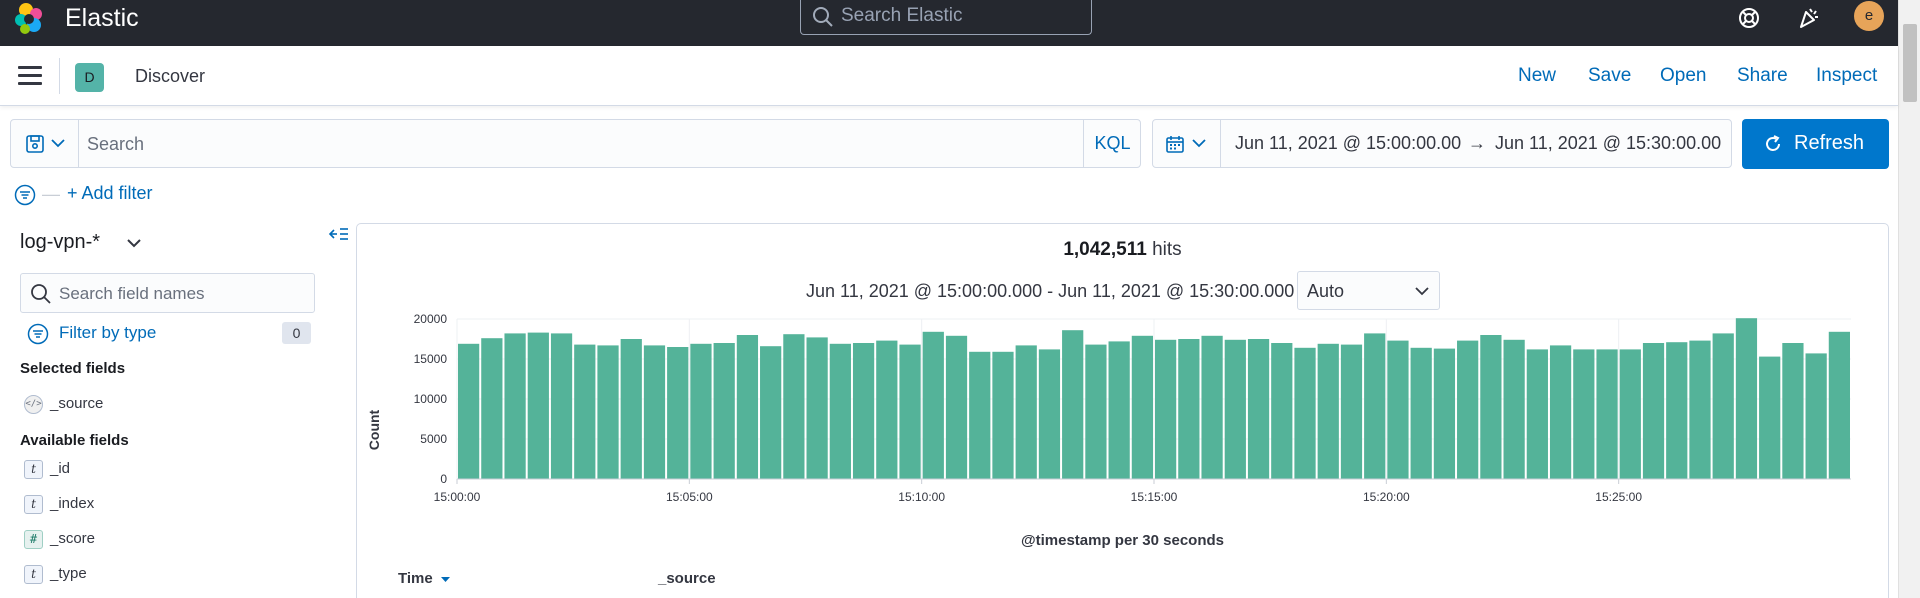 The image size is (1920, 598). Describe the element at coordinates (537, 144) in the screenshot. I see `query-input` at that location.